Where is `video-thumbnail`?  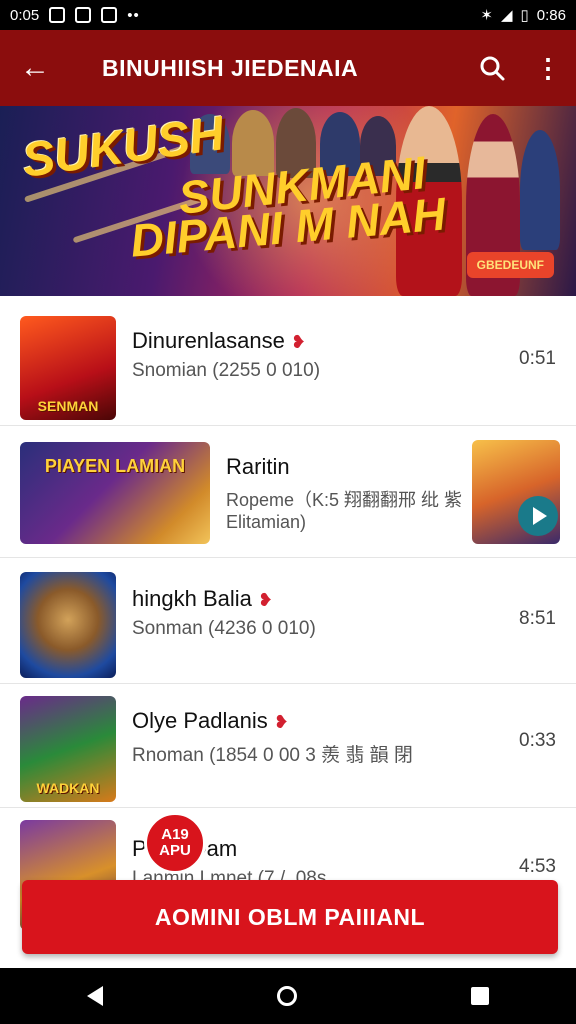
video-thumbnail is located at coordinates (516, 492).